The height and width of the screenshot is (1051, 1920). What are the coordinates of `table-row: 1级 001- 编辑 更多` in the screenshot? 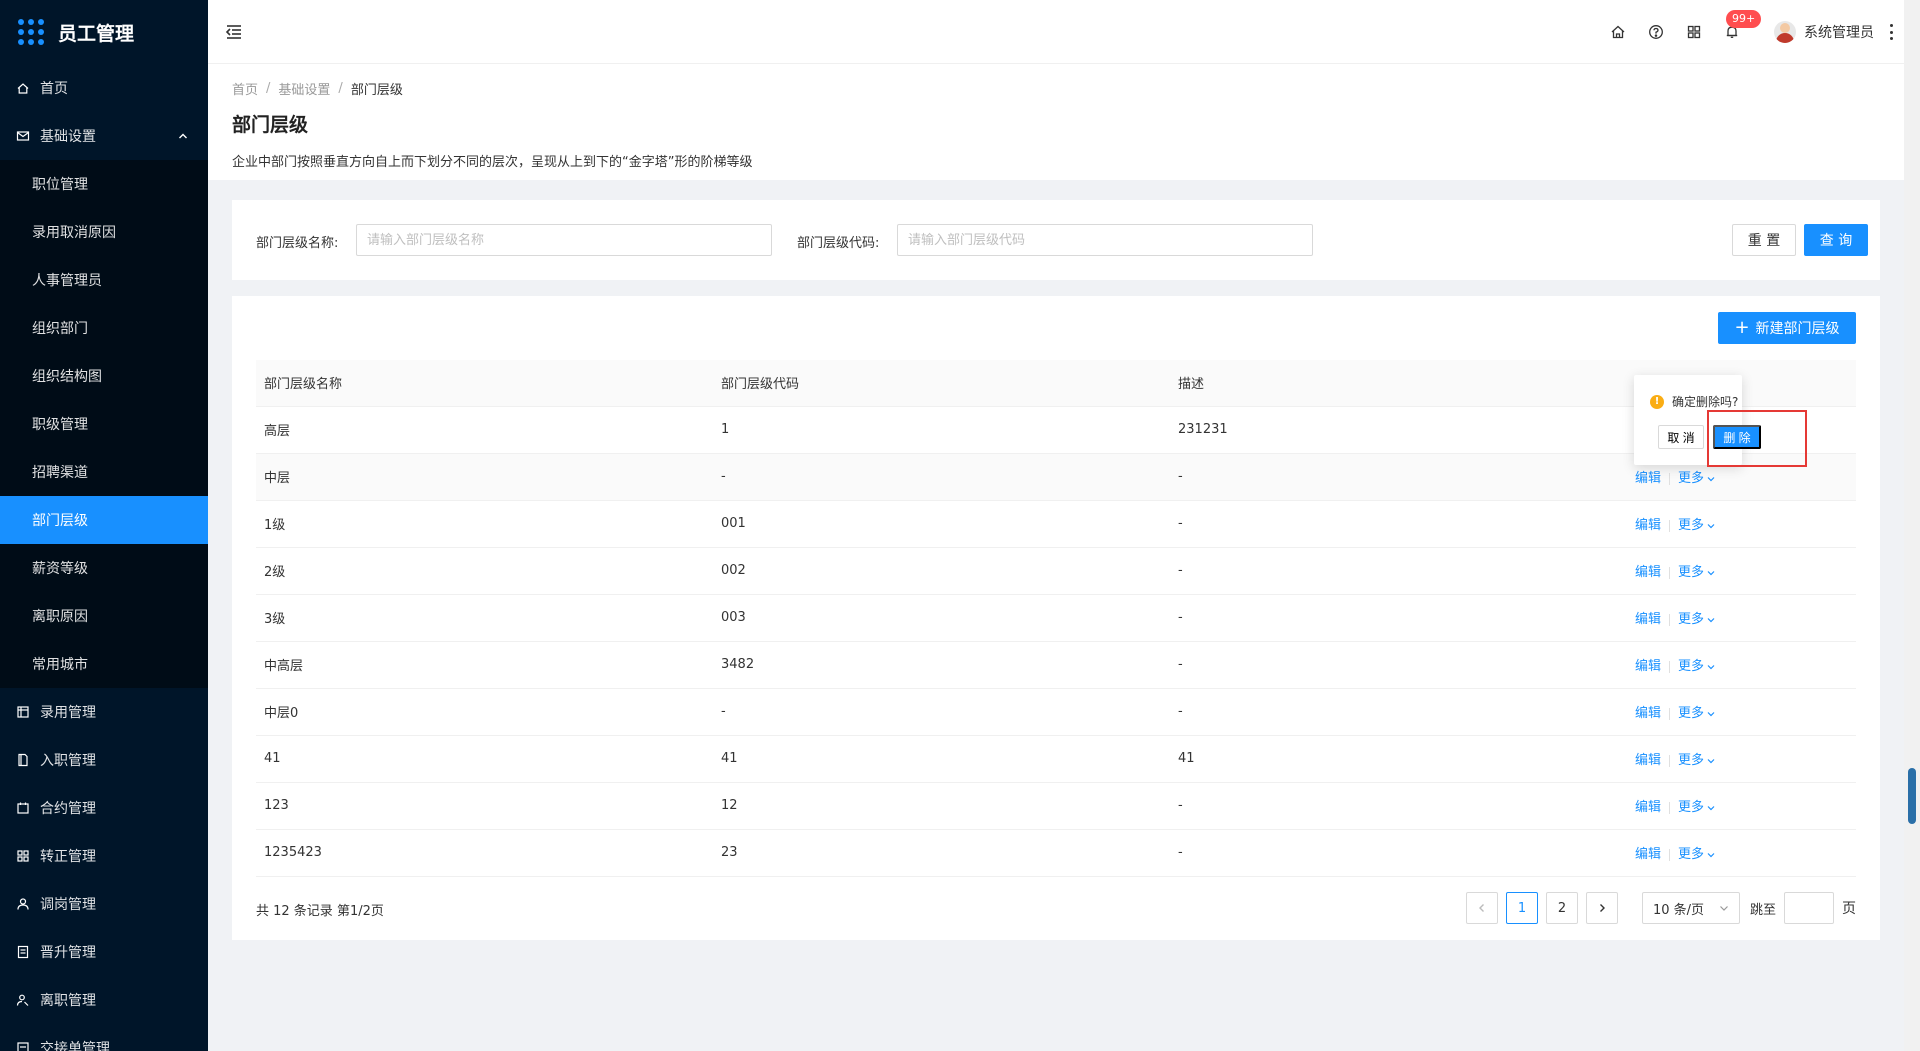 It's located at (1056, 524).